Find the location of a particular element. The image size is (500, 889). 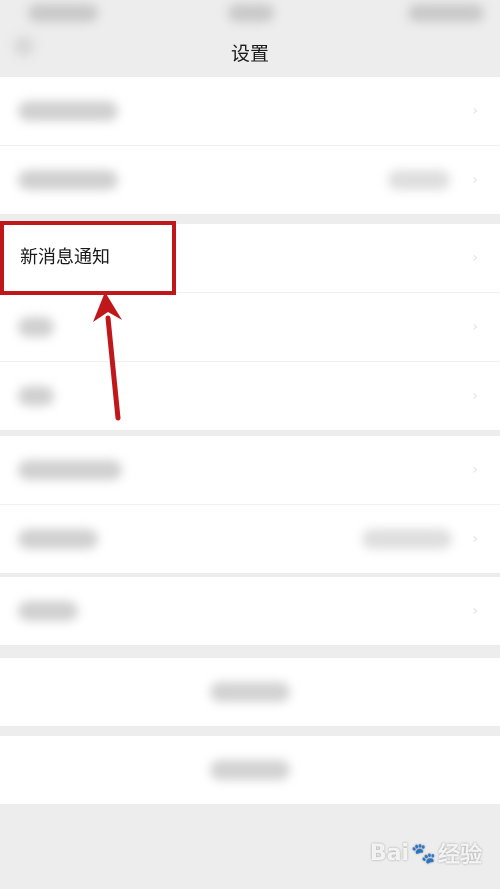

status-bar-center-blob is located at coordinates (251, 13).